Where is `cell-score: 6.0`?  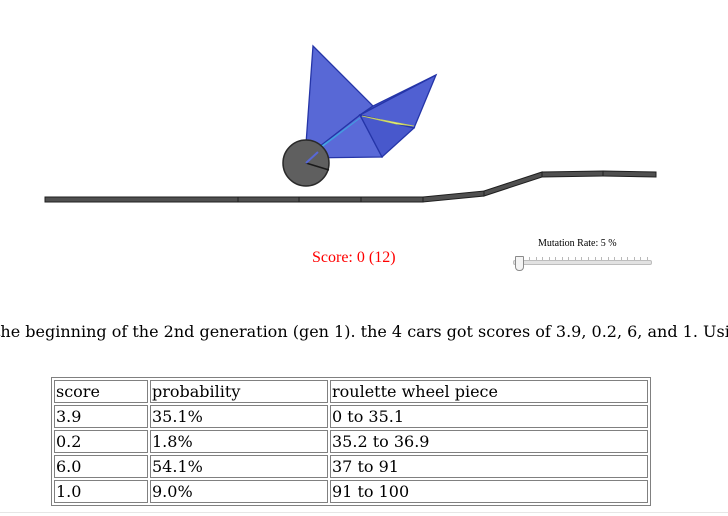 cell-score: 6.0 is located at coordinates (101, 466).